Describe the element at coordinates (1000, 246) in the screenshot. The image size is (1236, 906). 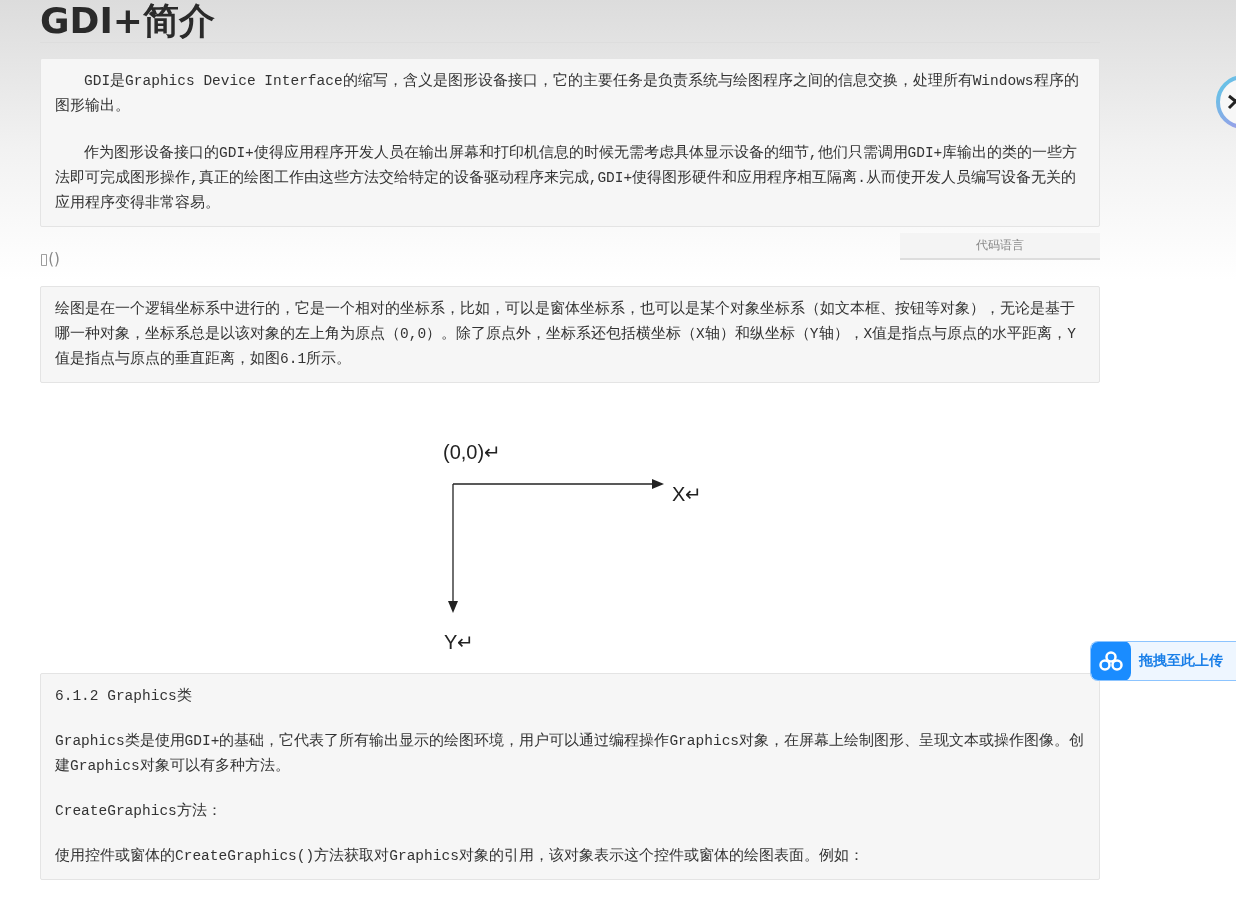
I see `code-language-button: 代码语言` at that location.